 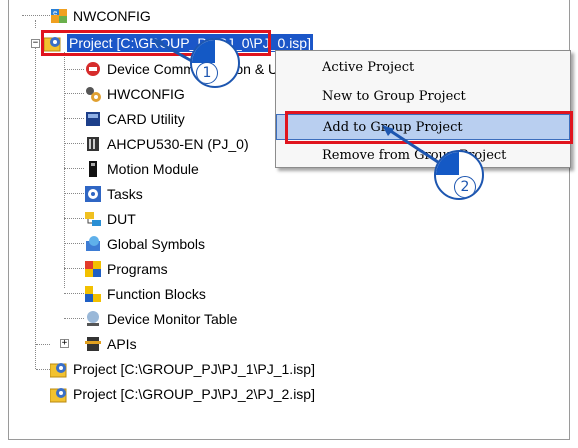 What do you see at coordinates (153, 169) in the screenshot?
I see `node-label: Motion Module` at bounding box center [153, 169].